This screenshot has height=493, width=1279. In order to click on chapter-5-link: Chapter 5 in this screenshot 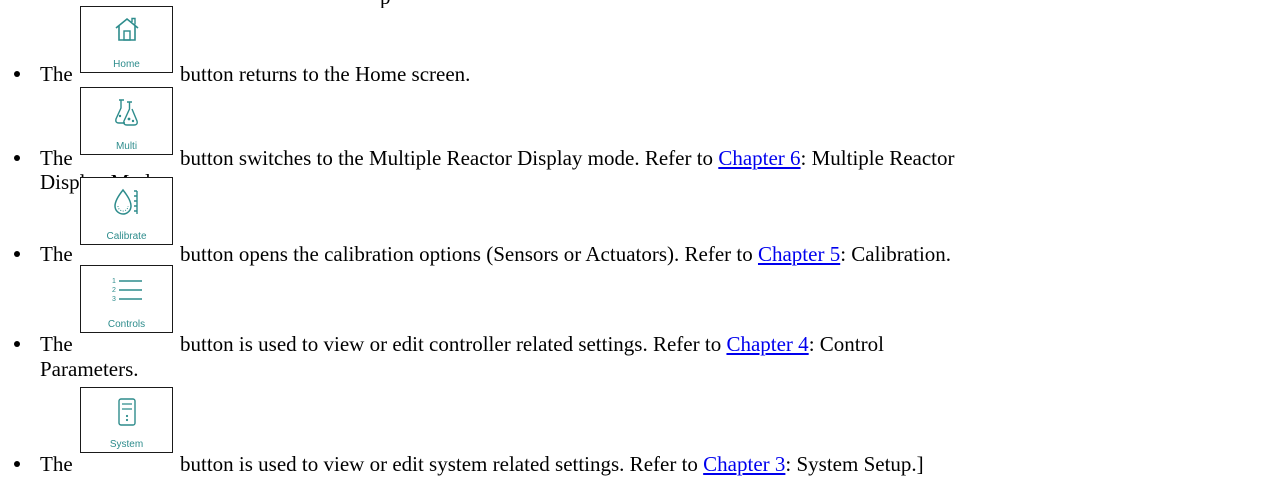, I will do `click(799, 254)`.